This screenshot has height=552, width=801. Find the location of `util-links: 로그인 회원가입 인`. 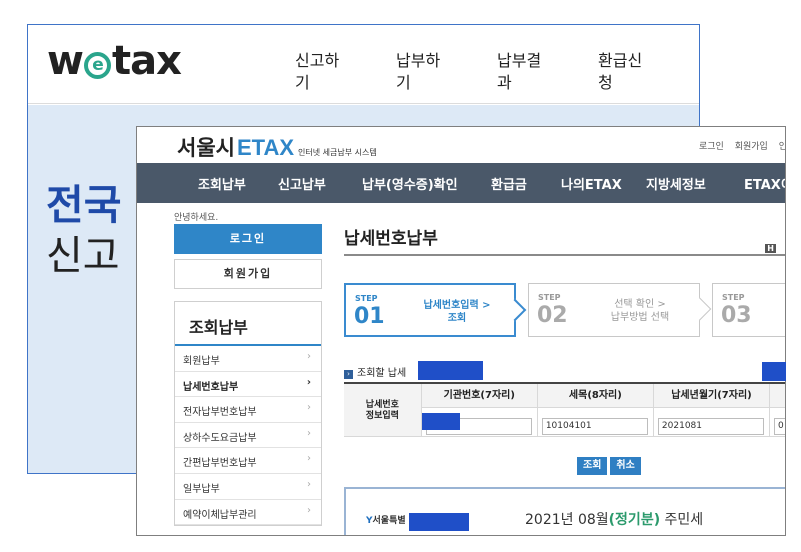

util-links: 로그인 회원가입 인 is located at coordinates (738, 145).